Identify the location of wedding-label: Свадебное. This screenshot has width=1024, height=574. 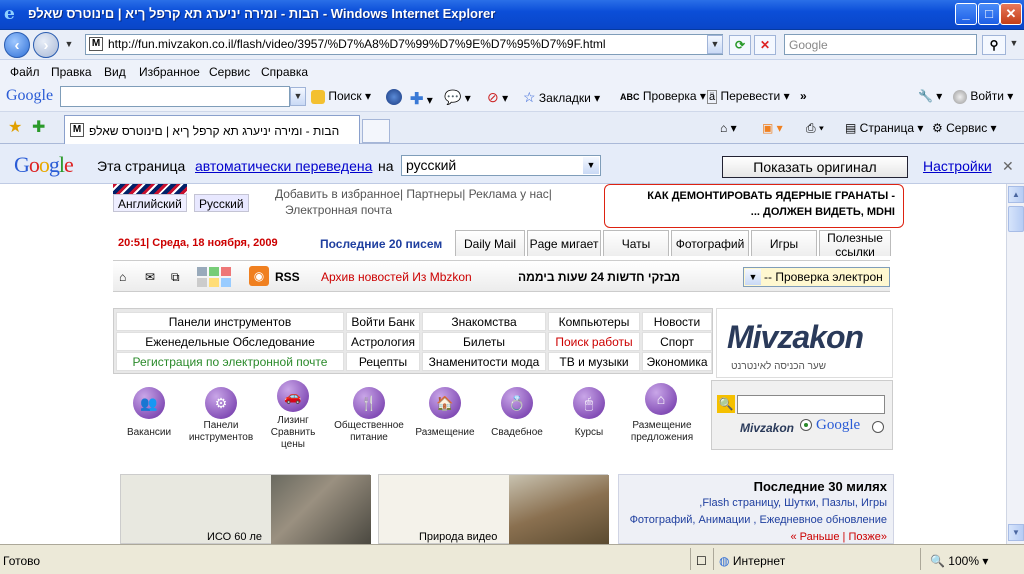
(517, 433).